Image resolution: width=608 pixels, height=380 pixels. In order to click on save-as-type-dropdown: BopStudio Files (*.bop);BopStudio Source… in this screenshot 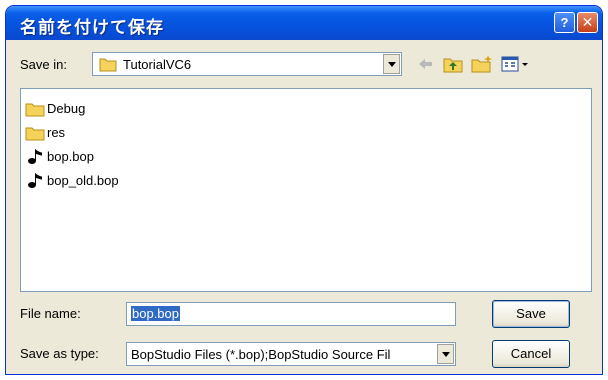, I will do `click(291, 354)`.